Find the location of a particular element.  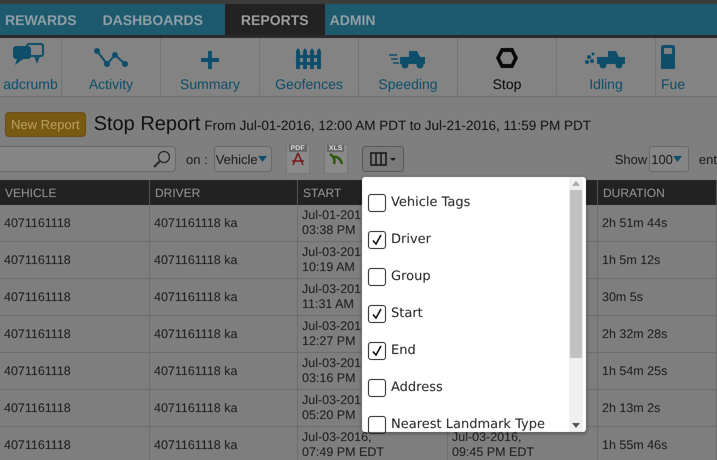

report-type-tab: Summary is located at coordinates (210, 67).